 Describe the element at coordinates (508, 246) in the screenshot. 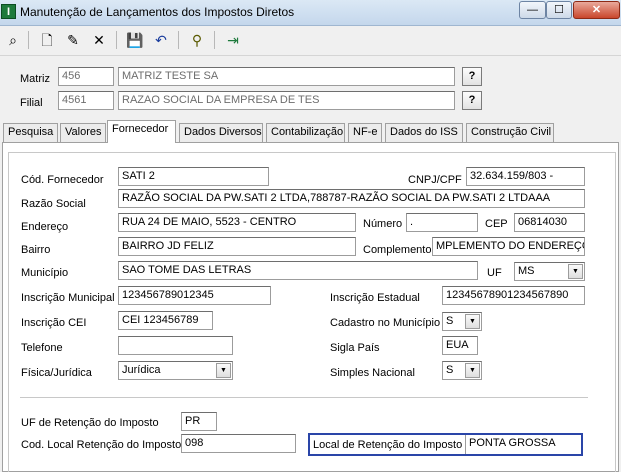

I see `complemento-field: MPLEMENTO DO ENDEREÇO,8` at that location.